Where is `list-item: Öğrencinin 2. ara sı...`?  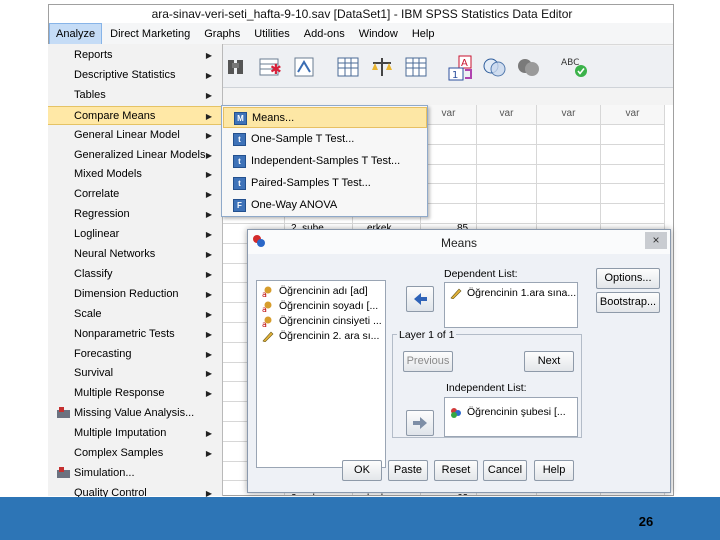
list-item: Öğrencinin 2. ara sı... is located at coordinates (321, 336).